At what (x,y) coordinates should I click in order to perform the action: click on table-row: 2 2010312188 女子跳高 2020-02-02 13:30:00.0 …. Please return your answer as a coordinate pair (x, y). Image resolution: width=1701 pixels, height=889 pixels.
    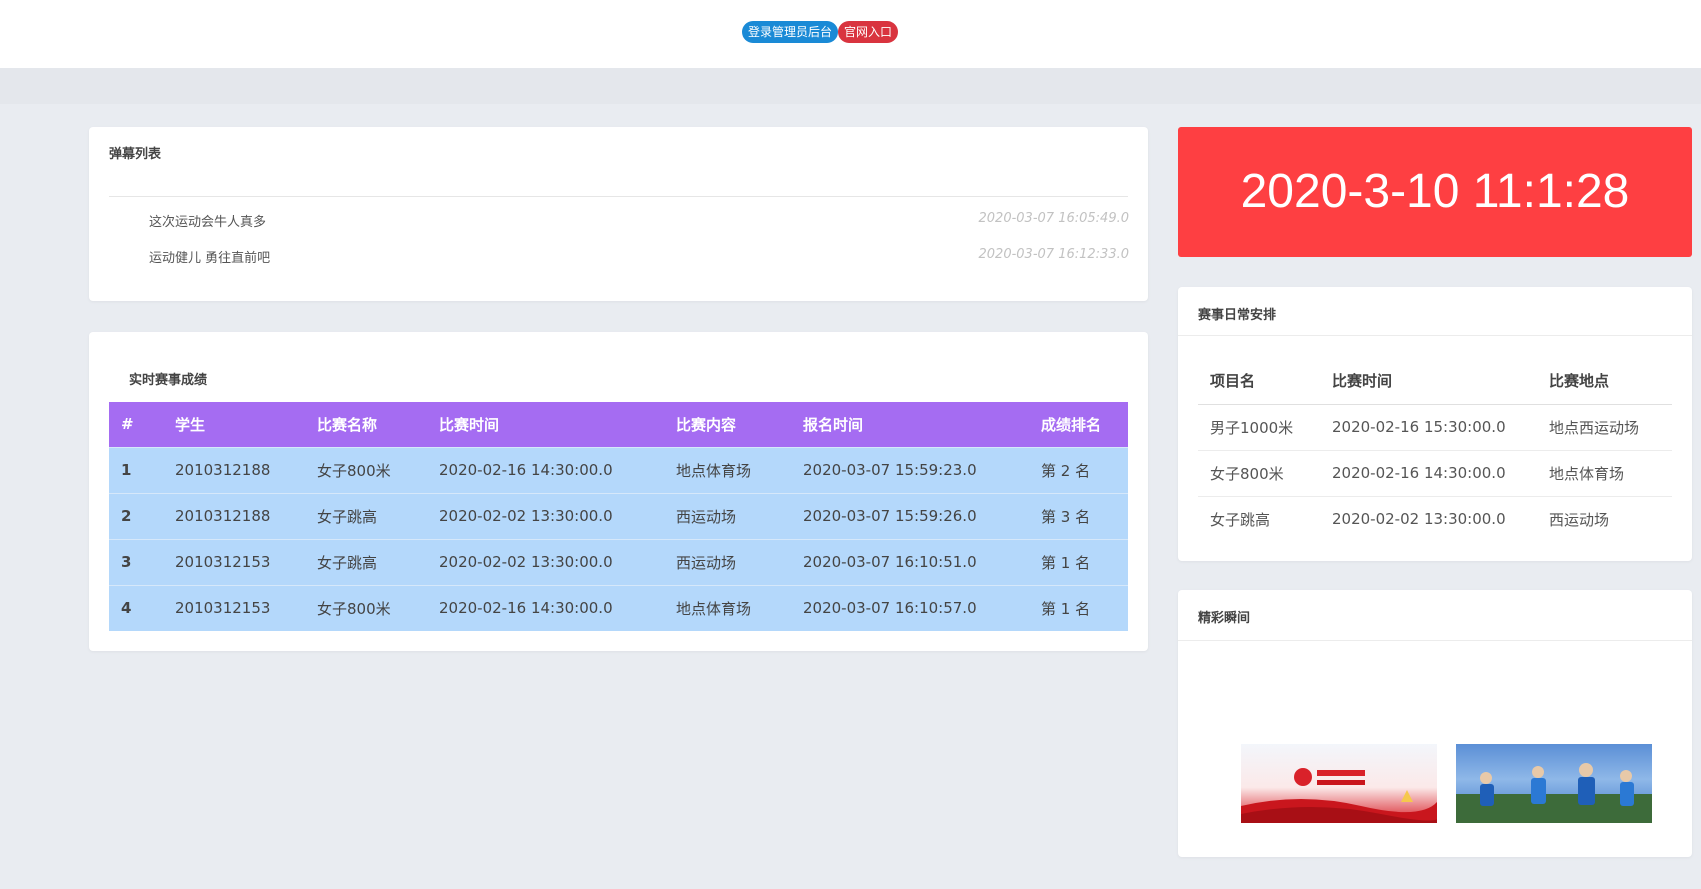
    Looking at the image, I should click on (618, 515).